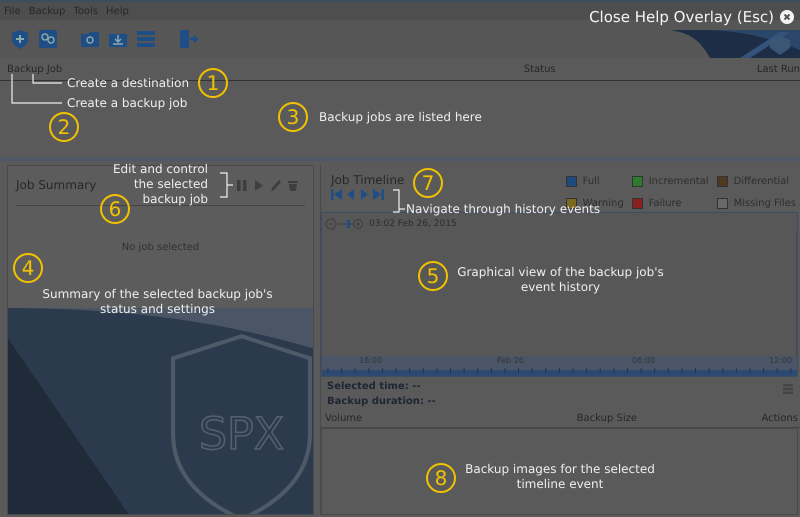 The image size is (800, 517). Describe the element at coordinates (441, 478) in the screenshot. I see `step-number: 8` at that location.